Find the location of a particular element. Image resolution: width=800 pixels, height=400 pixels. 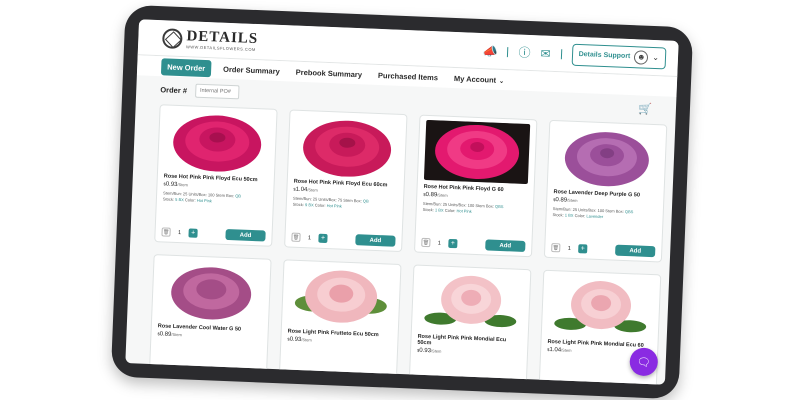

help-icon: ⓘ is located at coordinates (524, 52).